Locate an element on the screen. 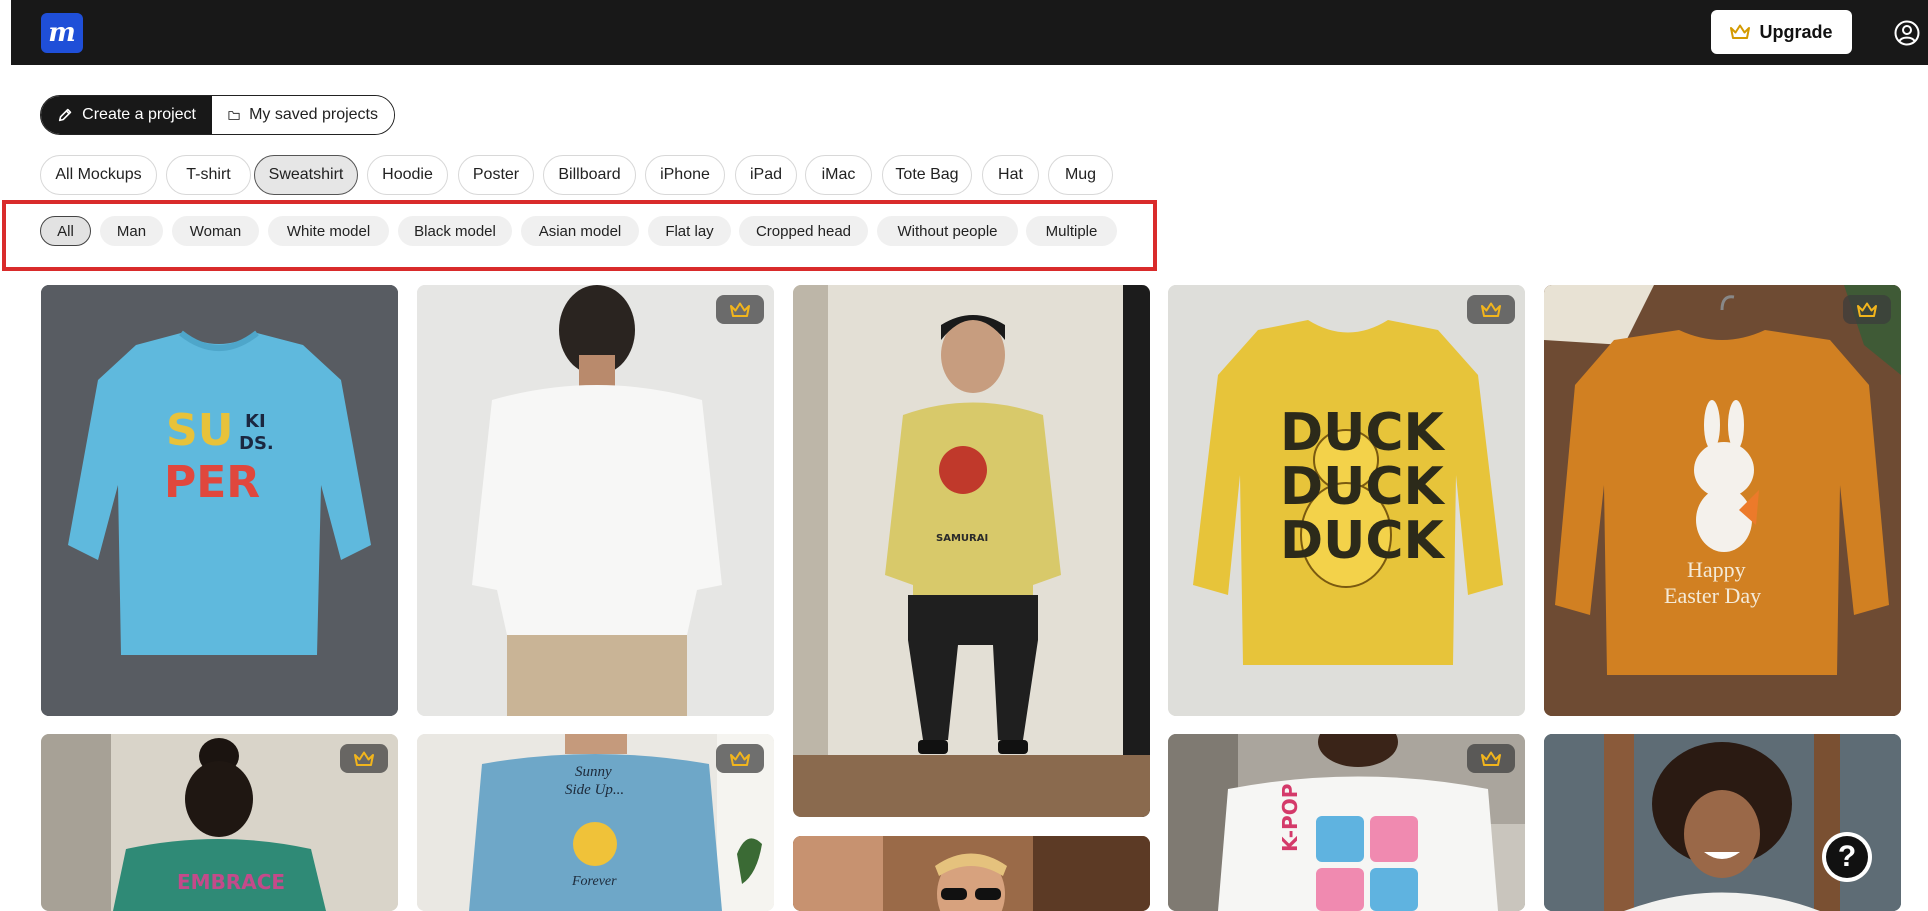 The width and height of the screenshot is (1928, 911). saved-projects-button: My saved projects is located at coordinates (303, 115).